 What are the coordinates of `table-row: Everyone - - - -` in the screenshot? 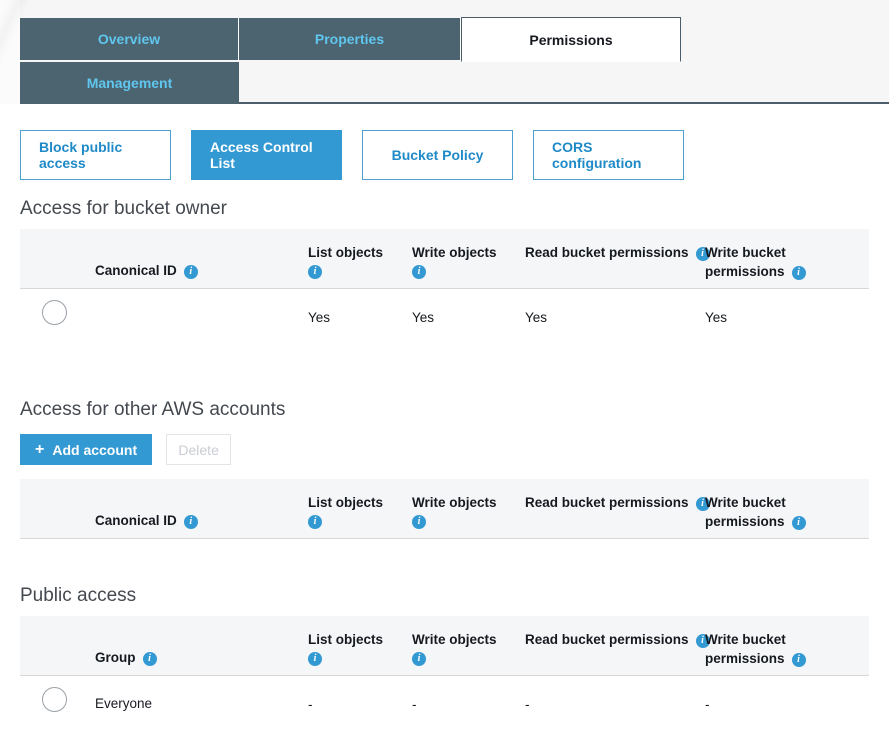 It's located at (444, 706).